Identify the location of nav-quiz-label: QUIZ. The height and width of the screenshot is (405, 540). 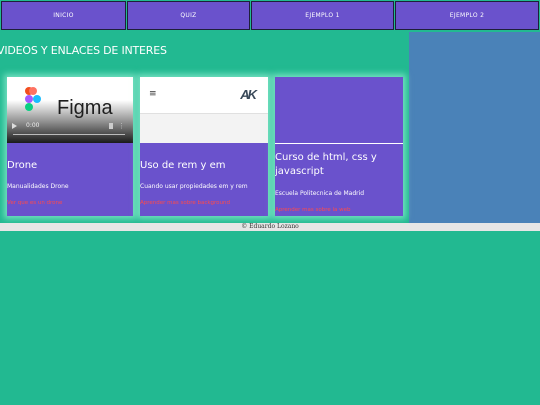
(188, 15).